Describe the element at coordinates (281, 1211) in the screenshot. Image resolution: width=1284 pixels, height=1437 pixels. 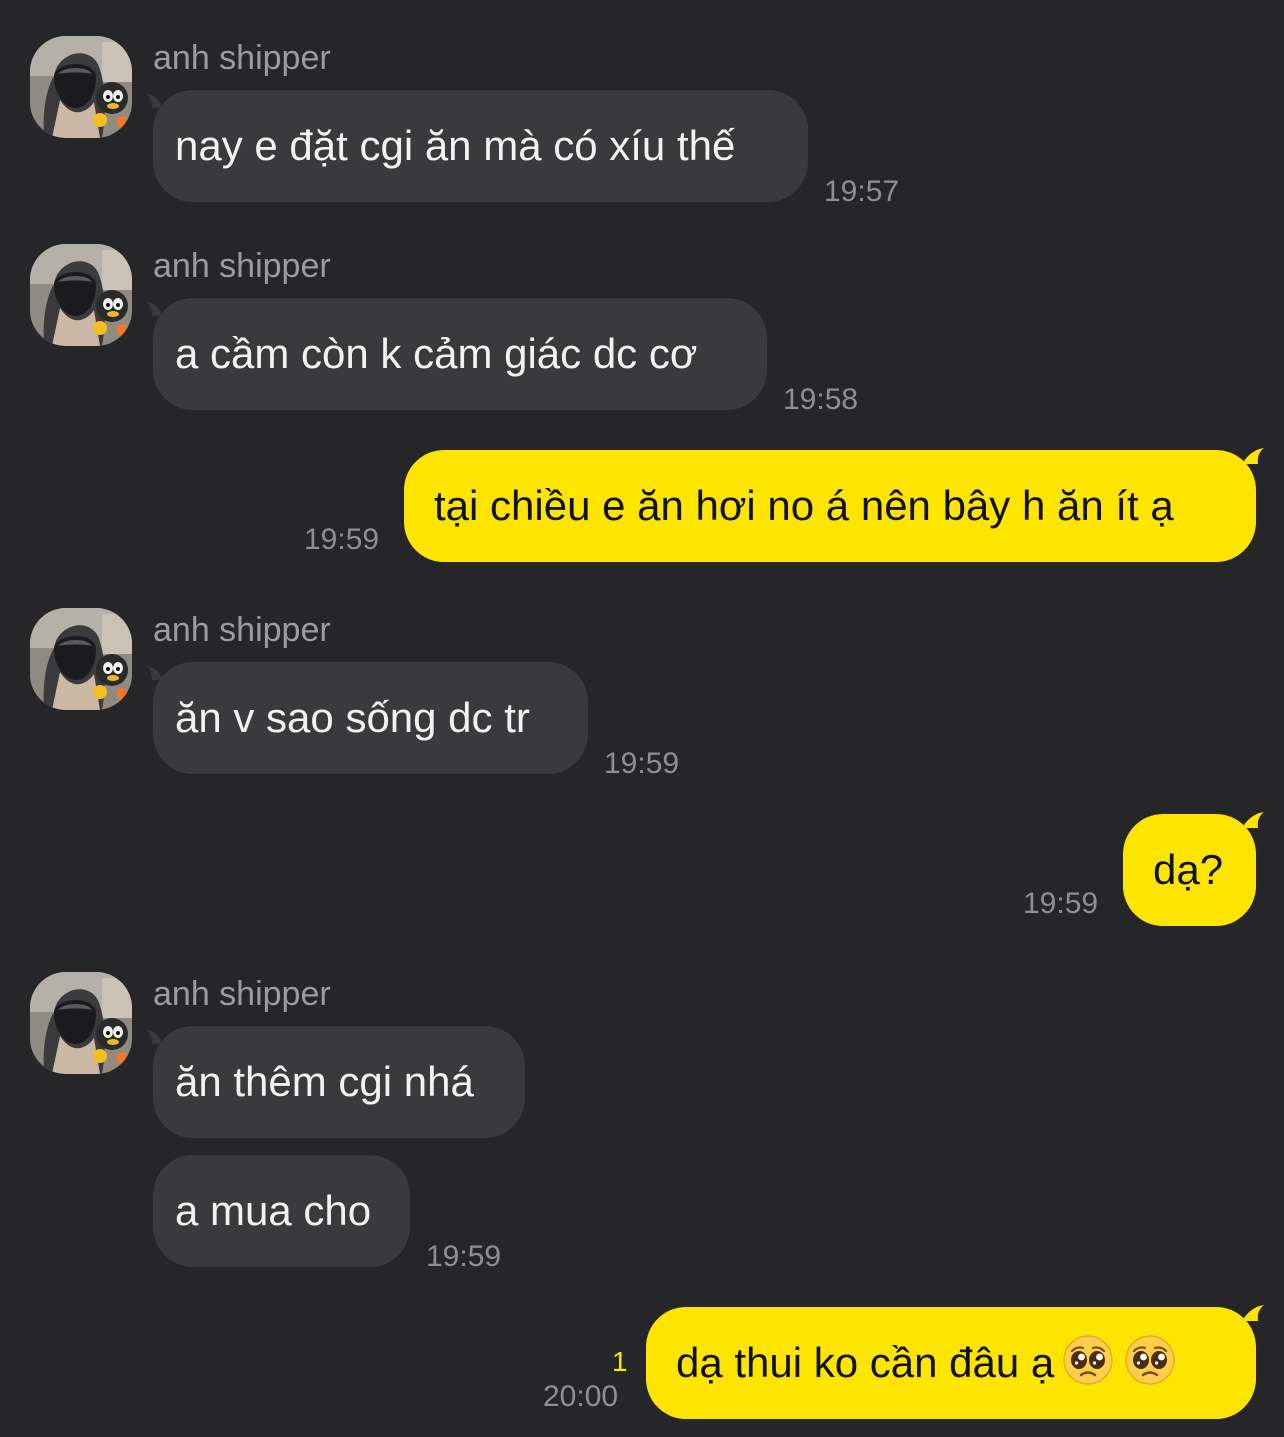
I see `incoming-message-bubble: a mua cho` at that location.